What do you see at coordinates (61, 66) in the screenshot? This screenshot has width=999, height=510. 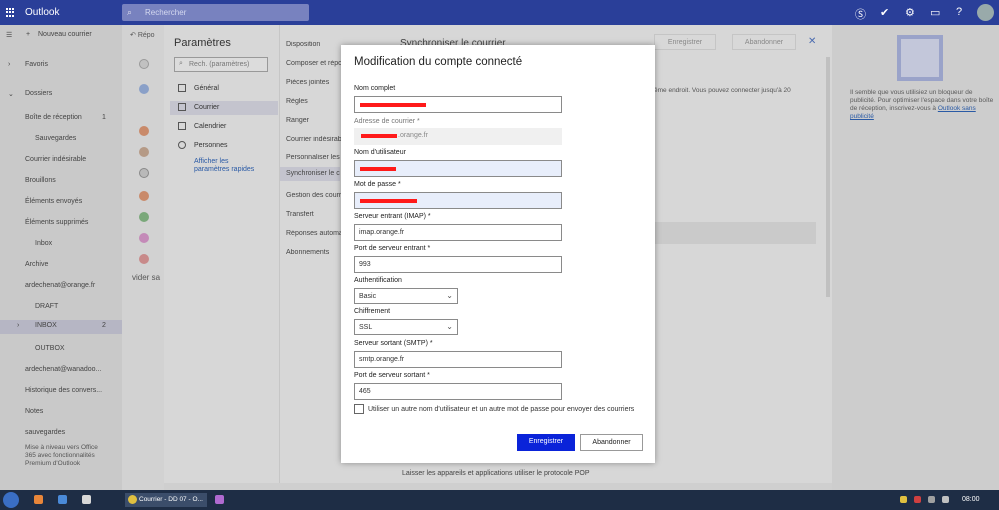 I see `folder-favoris: › Favoris` at bounding box center [61, 66].